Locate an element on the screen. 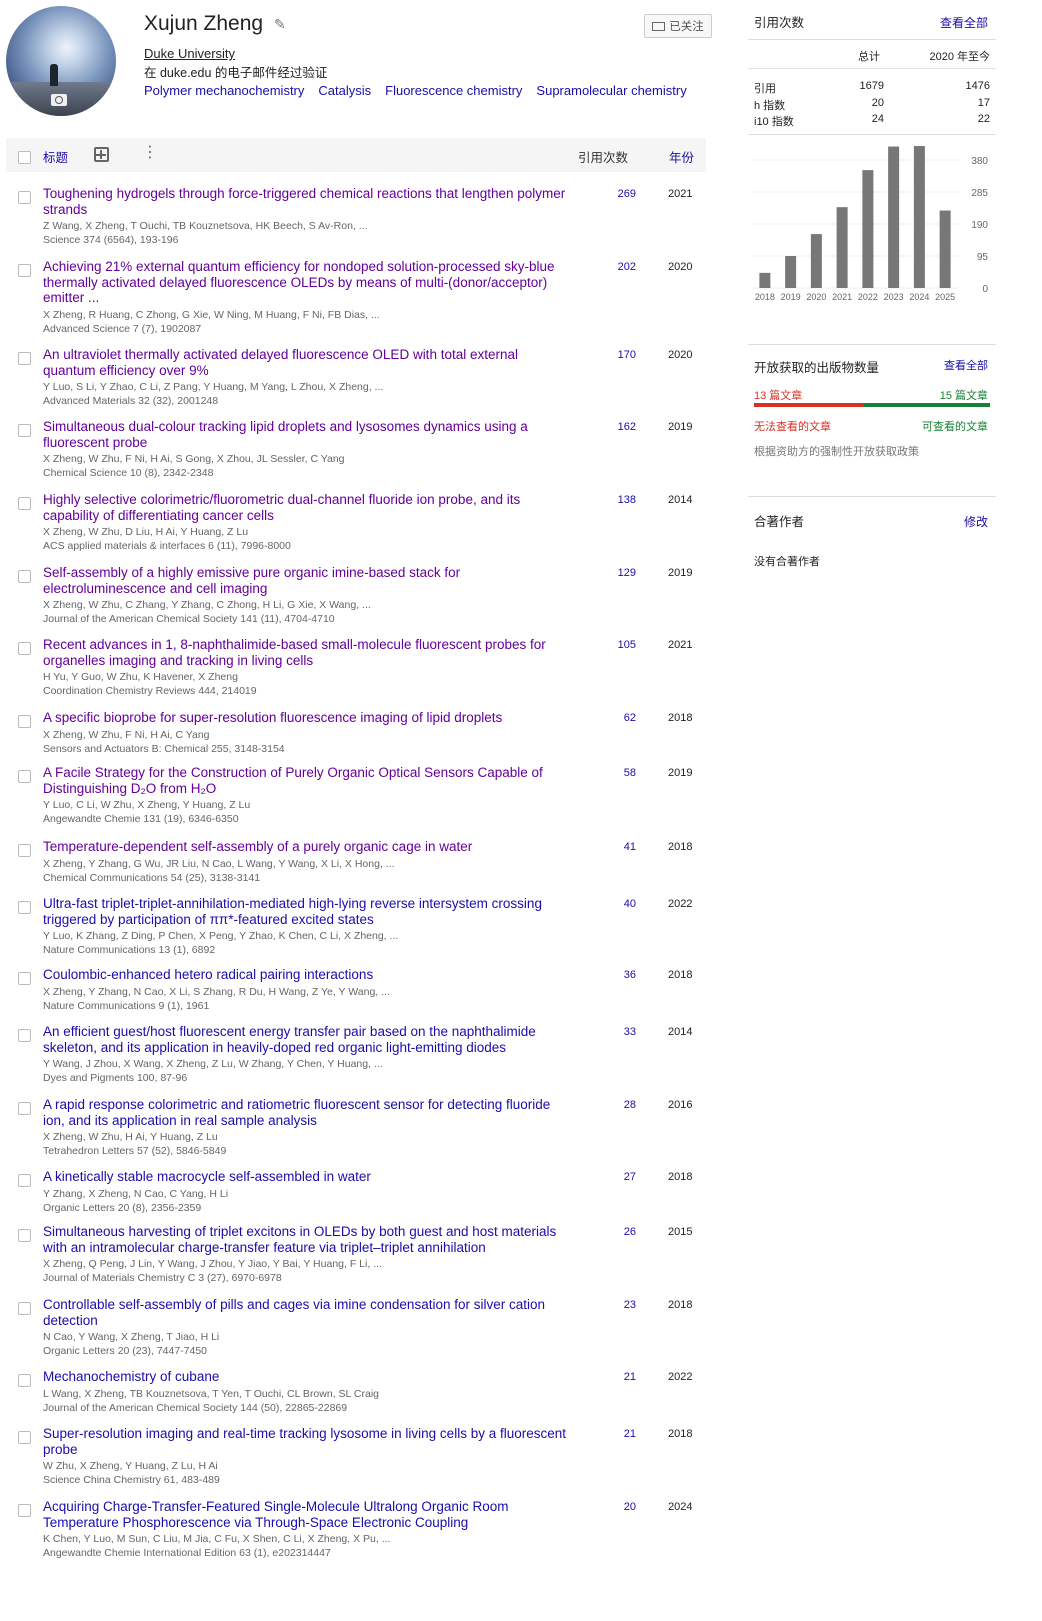 The height and width of the screenshot is (1621, 1042). cited-by-link: 129 is located at coordinates (616, 573).